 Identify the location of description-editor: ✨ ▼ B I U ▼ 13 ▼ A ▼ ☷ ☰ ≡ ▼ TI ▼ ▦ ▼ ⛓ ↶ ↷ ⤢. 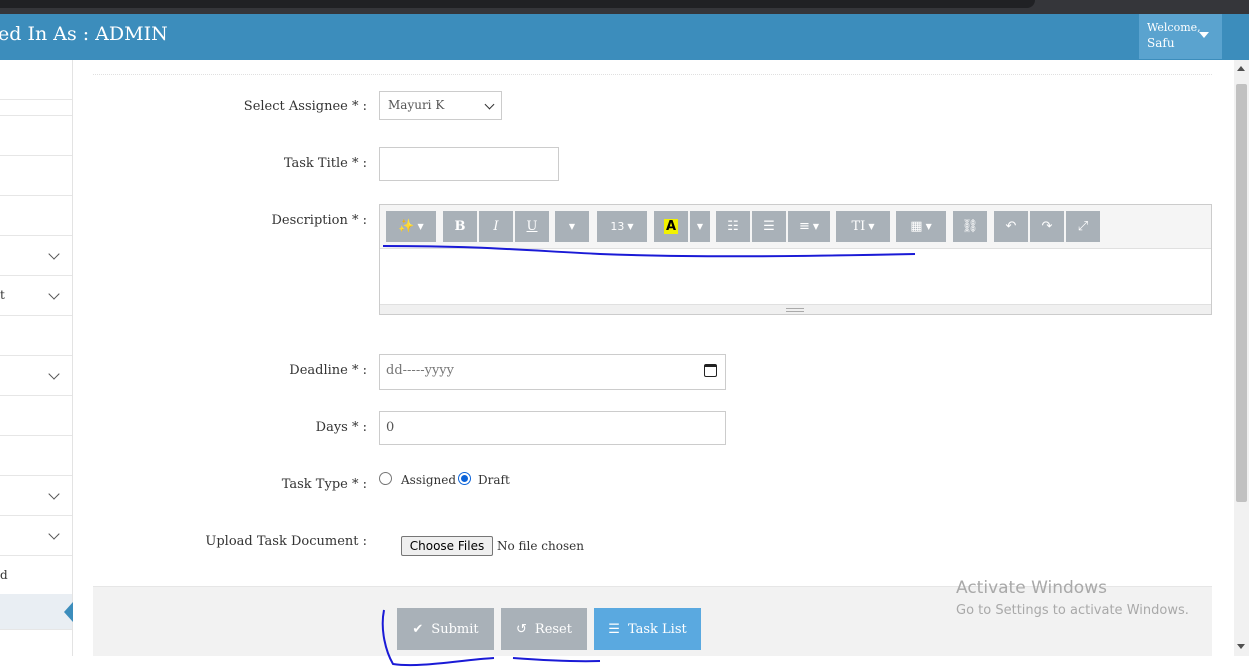
(795, 259).